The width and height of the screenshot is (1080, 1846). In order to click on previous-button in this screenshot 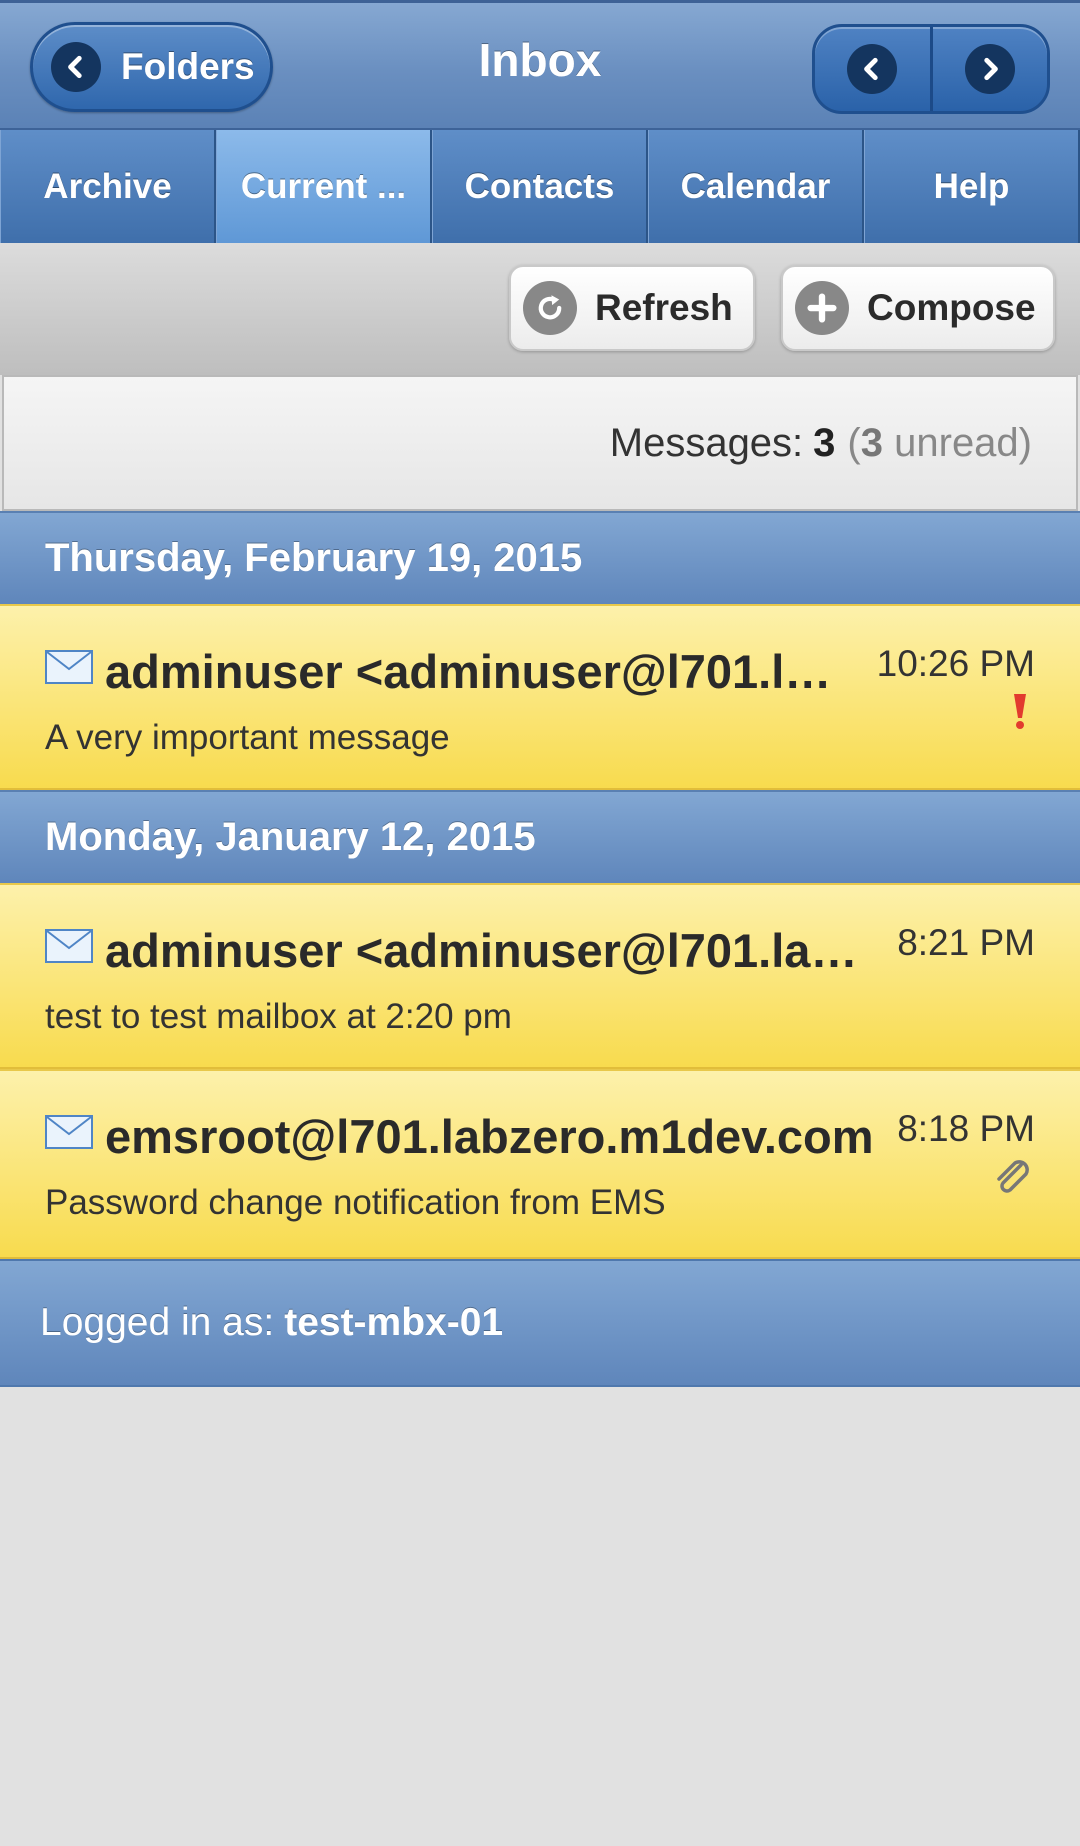, I will do `click(874, 69)`.